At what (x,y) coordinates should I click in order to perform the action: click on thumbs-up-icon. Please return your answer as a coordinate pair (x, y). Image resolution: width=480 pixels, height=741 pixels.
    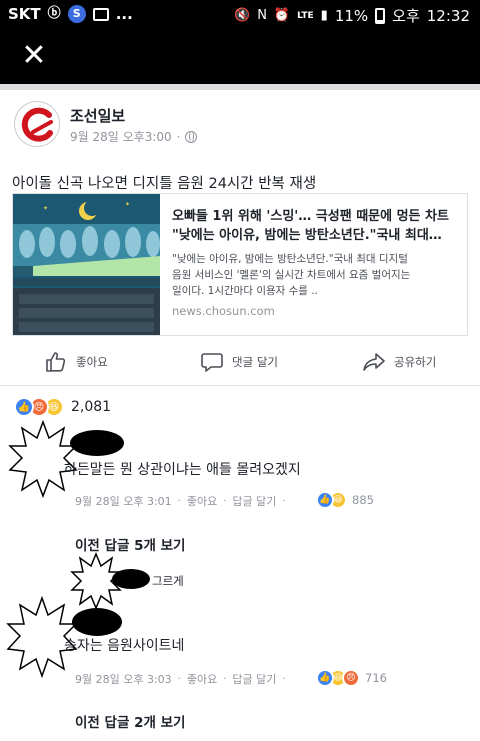
    Looking at the image, I should click on (56, 362).